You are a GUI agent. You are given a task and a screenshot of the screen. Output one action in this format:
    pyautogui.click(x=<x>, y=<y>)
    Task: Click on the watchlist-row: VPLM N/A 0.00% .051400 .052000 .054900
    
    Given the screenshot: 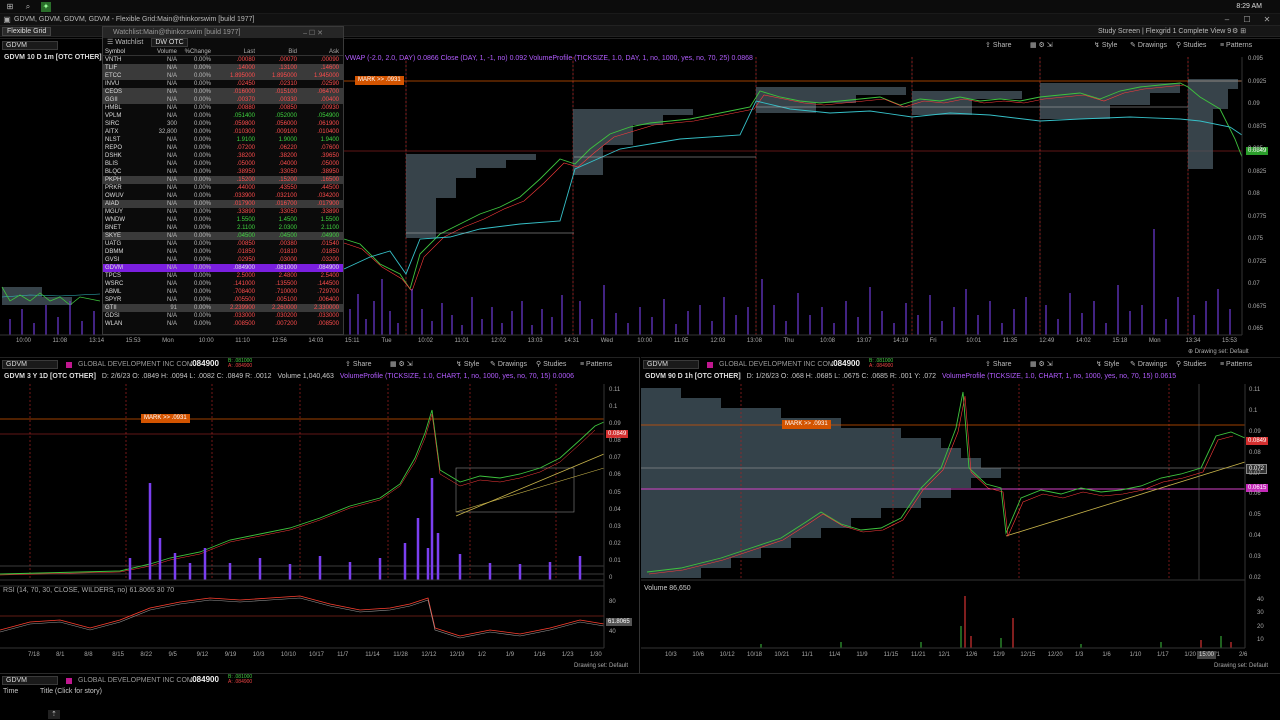 What is the action you would take?
    pyautogui.click(x=223, y=116)
    